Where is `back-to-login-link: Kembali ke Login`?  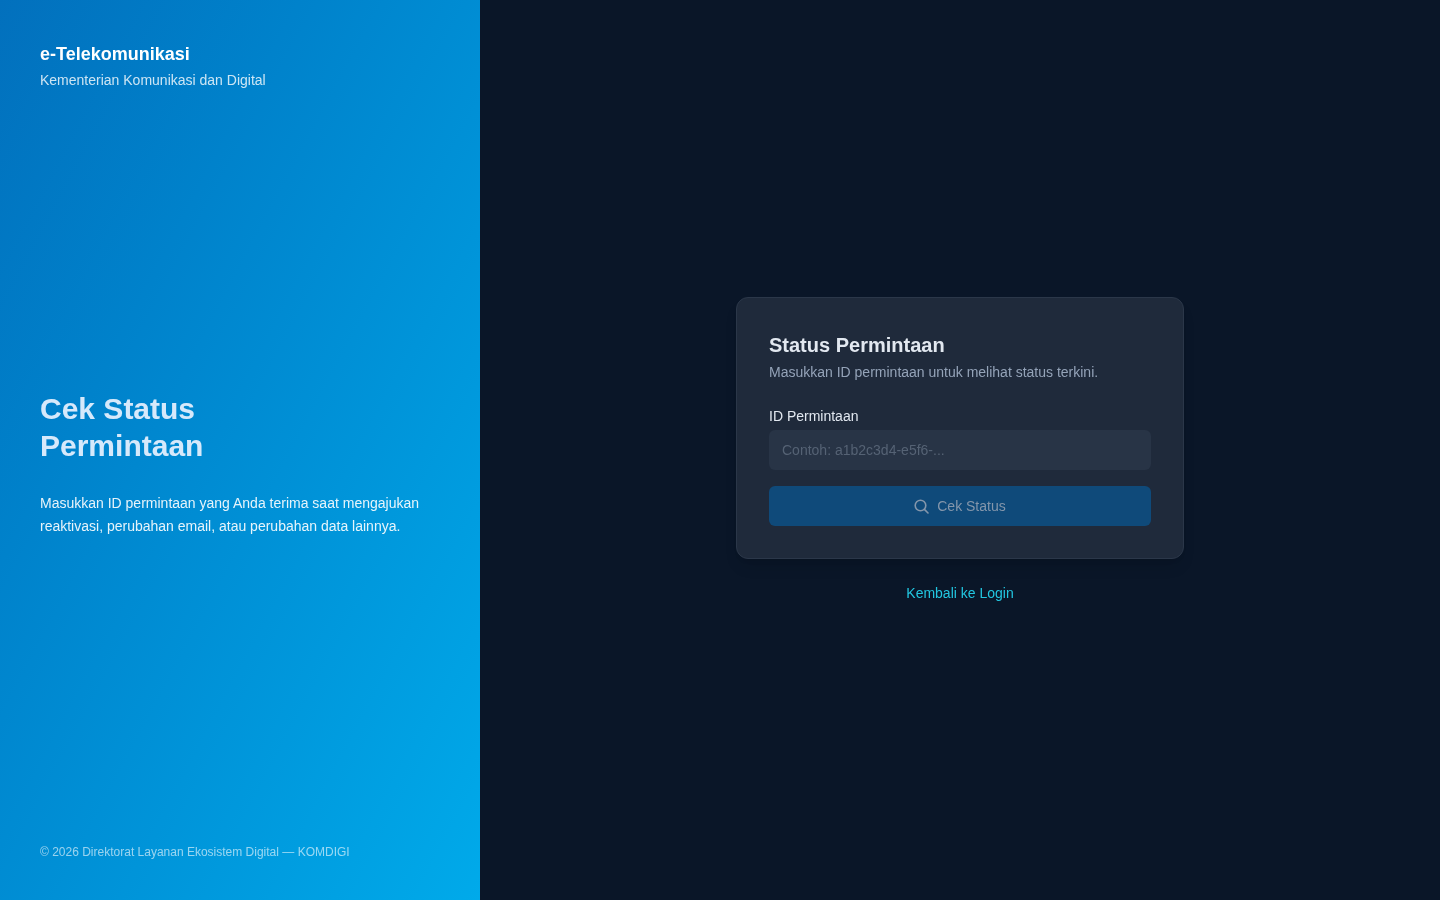
back-to-login-link: Kembali ke Login is located at coordinates (960, 593).